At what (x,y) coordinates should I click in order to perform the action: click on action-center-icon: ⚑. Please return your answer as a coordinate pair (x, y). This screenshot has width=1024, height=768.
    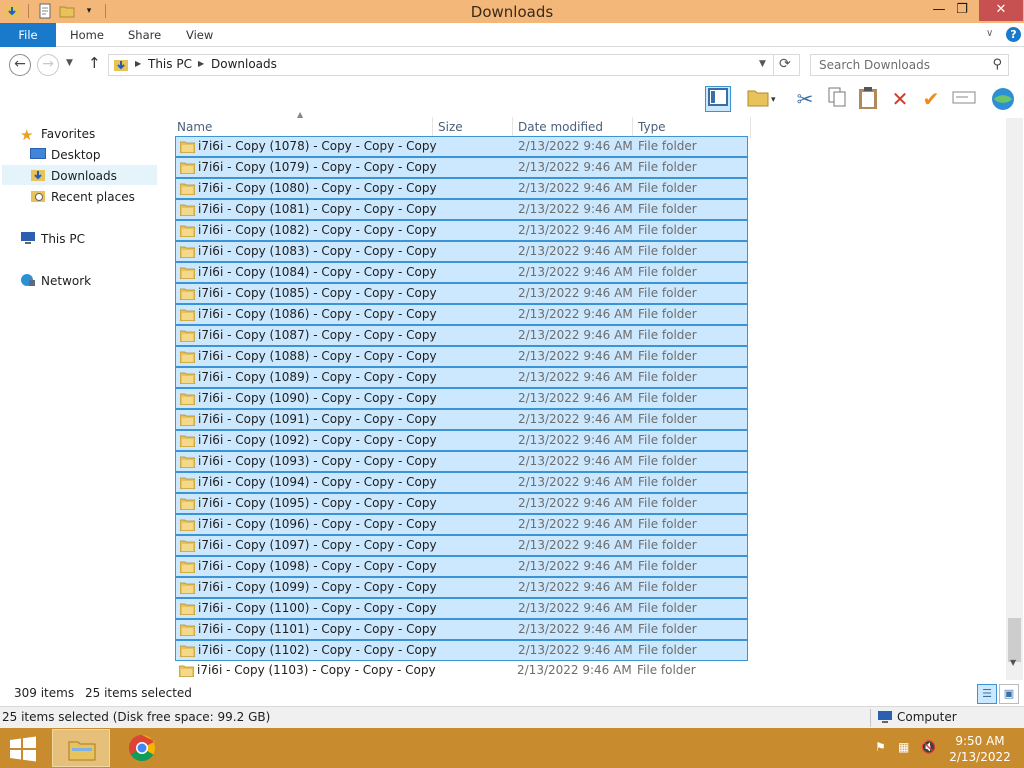
    Looking at the image, I should click on (880, 747).